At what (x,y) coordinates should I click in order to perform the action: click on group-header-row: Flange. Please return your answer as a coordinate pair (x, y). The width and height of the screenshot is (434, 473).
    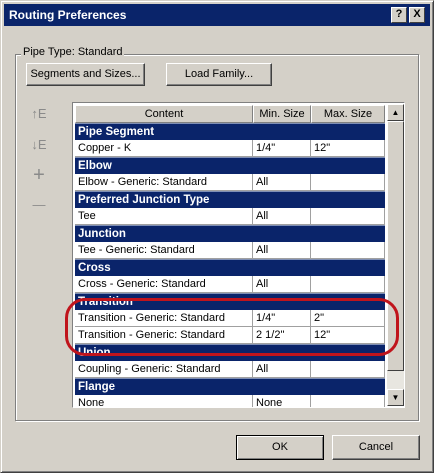
    Looking at the image, I should click on (230, 386).